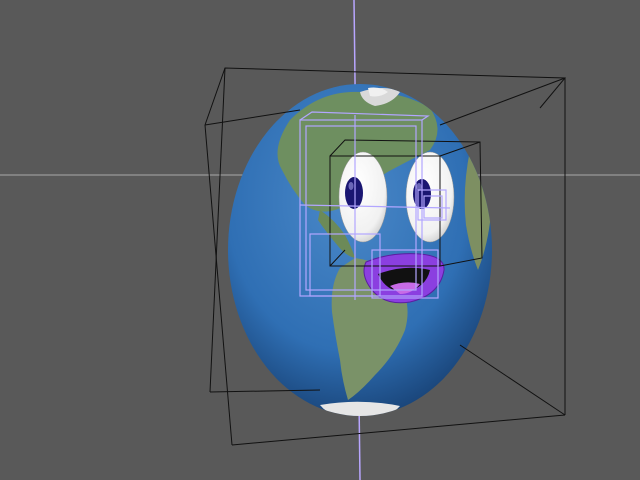 This screenshot has height=480, width=640. What do you see at coordinates (351, 186) in the screenshot?
I see `left-eye-highlight` at bounding box center [351, 186].